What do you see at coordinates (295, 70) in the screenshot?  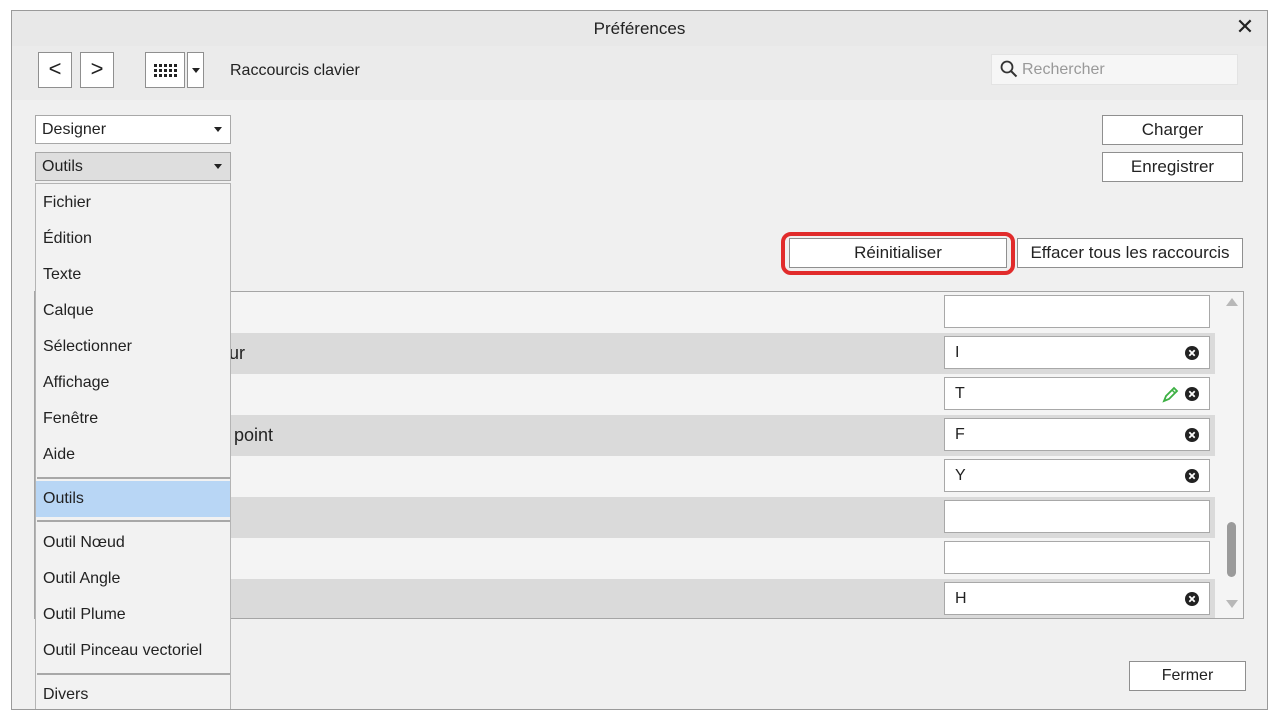 I see `section-title: Raccourcis clavier` at bounding box center [295, 70].